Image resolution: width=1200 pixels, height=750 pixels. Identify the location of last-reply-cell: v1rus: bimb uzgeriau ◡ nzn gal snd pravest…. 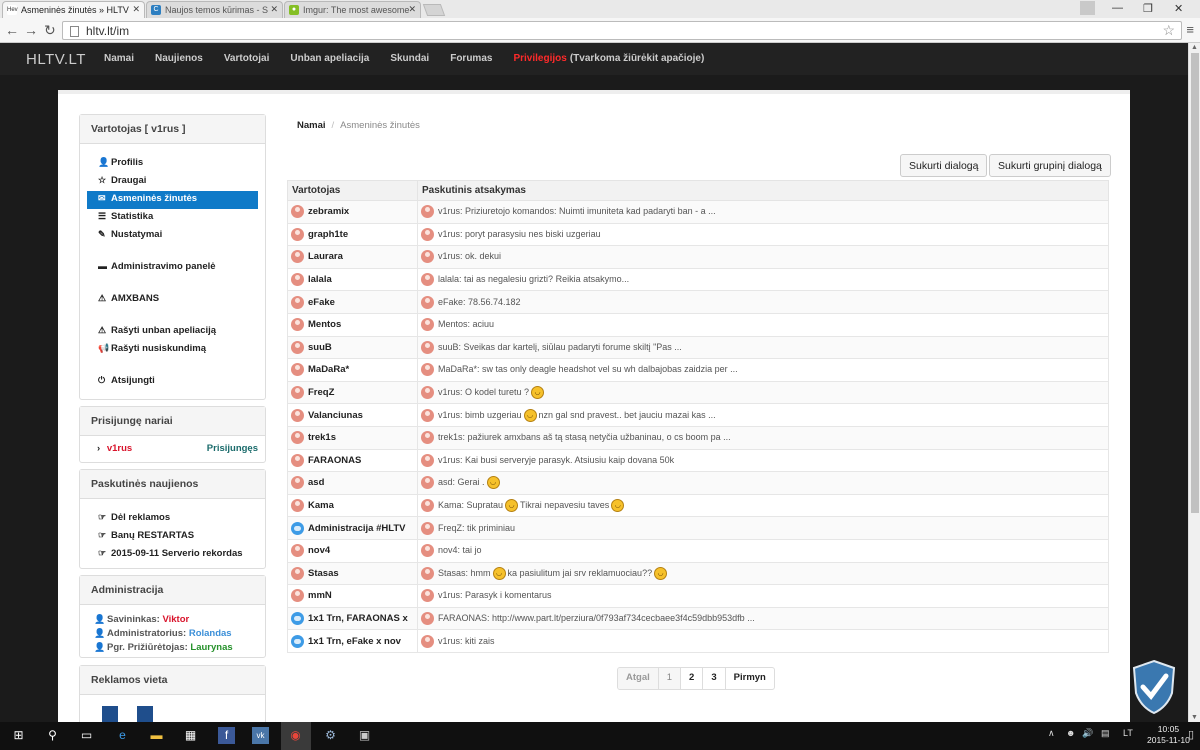
(763, 415).